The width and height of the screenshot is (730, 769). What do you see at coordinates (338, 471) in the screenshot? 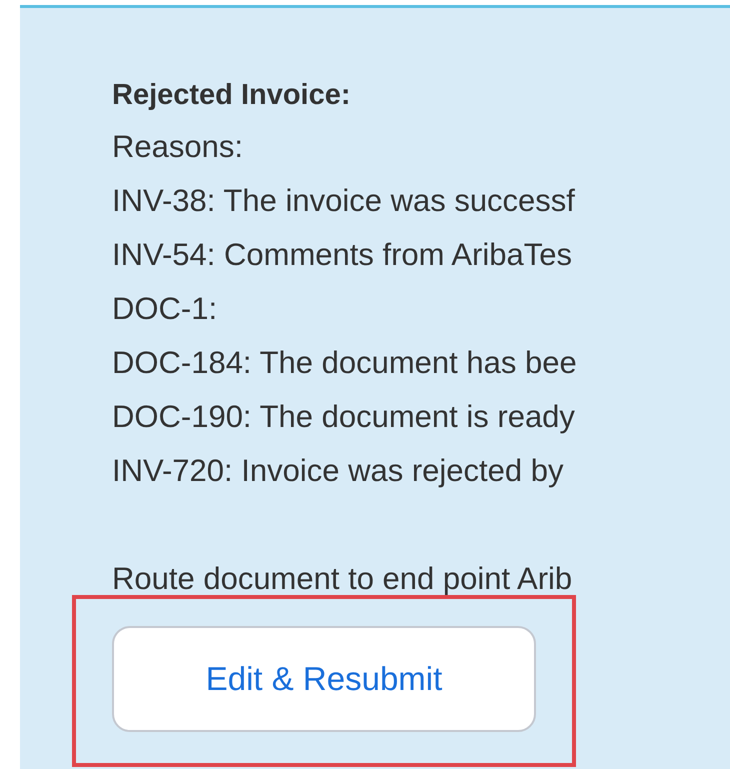
I see `reason-line: INV-720: Invoice was rejected by` at bounding box center [338, 471].